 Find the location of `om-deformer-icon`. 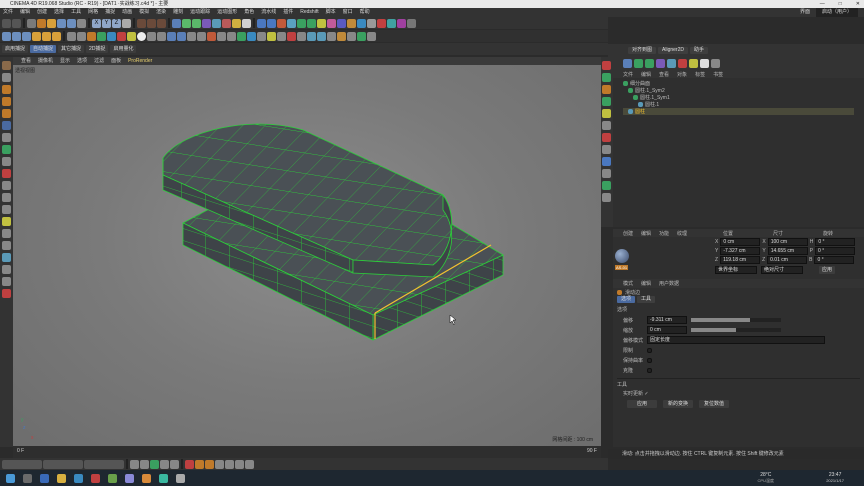

om-deformer-icon is located at coordinates (671, 63).